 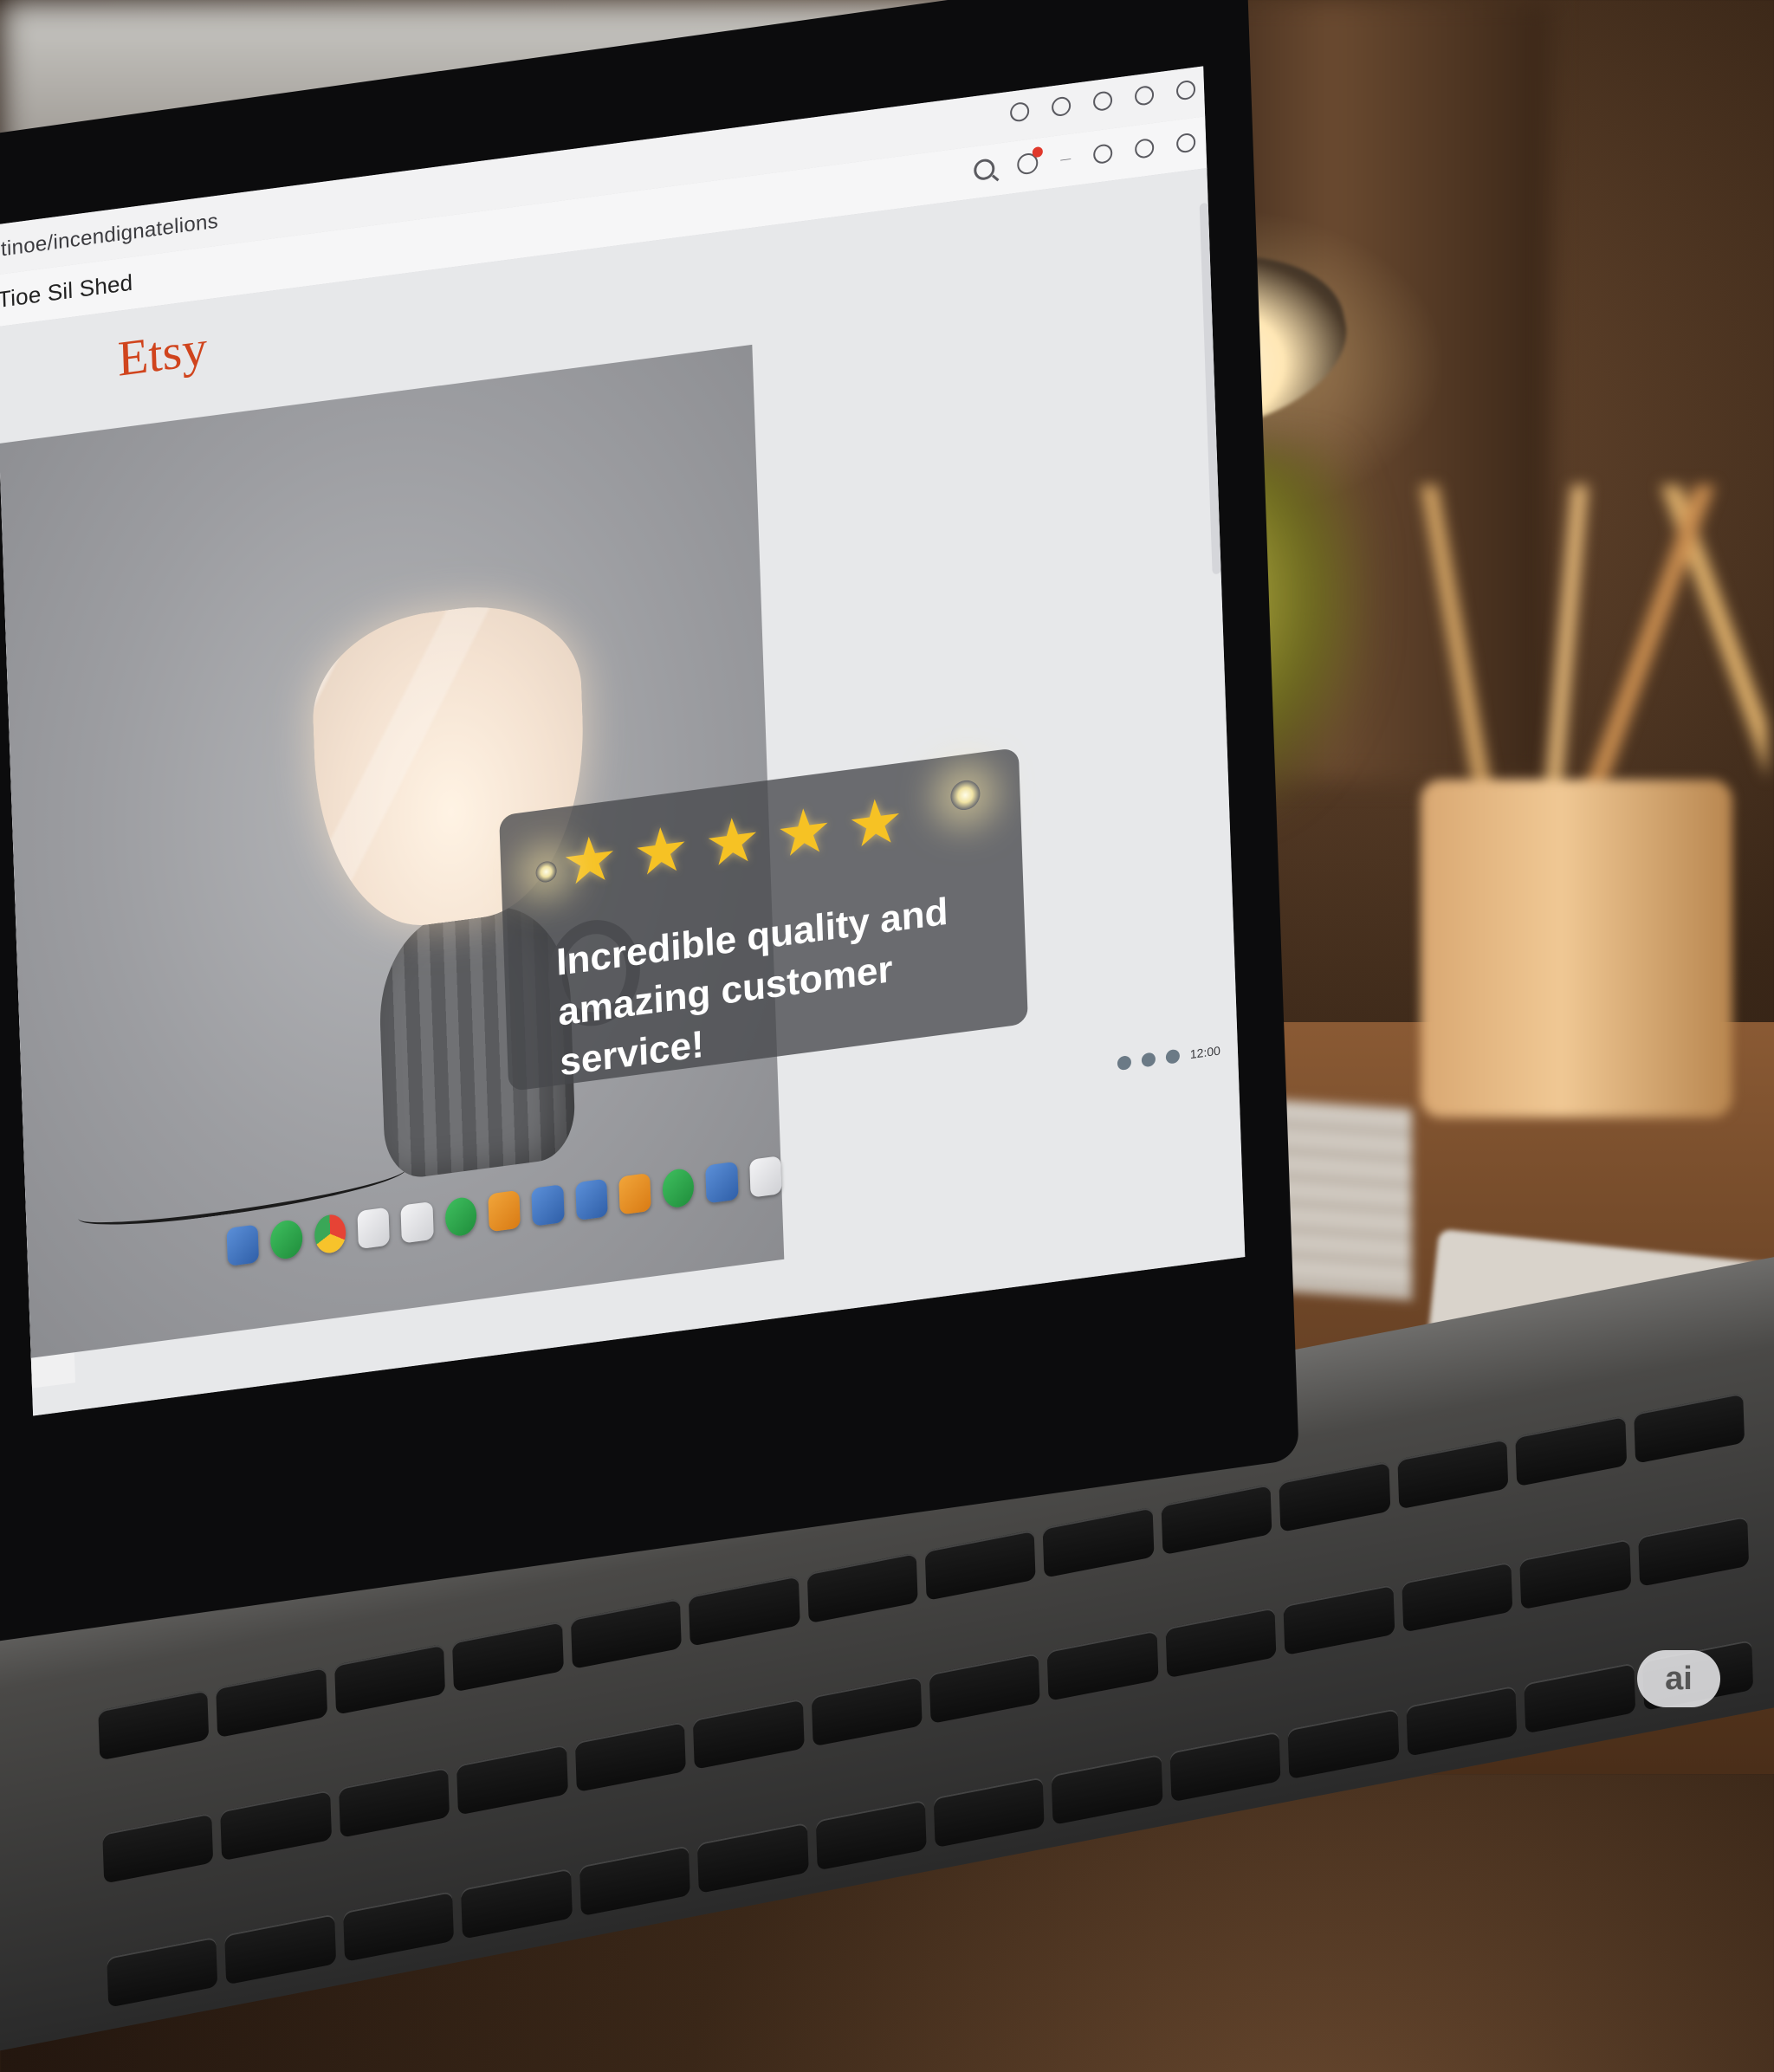 What do you see at coordinates (286, 1239) in the screenshot?
I see `app-green-icon` at bounding box center [286, 1239].